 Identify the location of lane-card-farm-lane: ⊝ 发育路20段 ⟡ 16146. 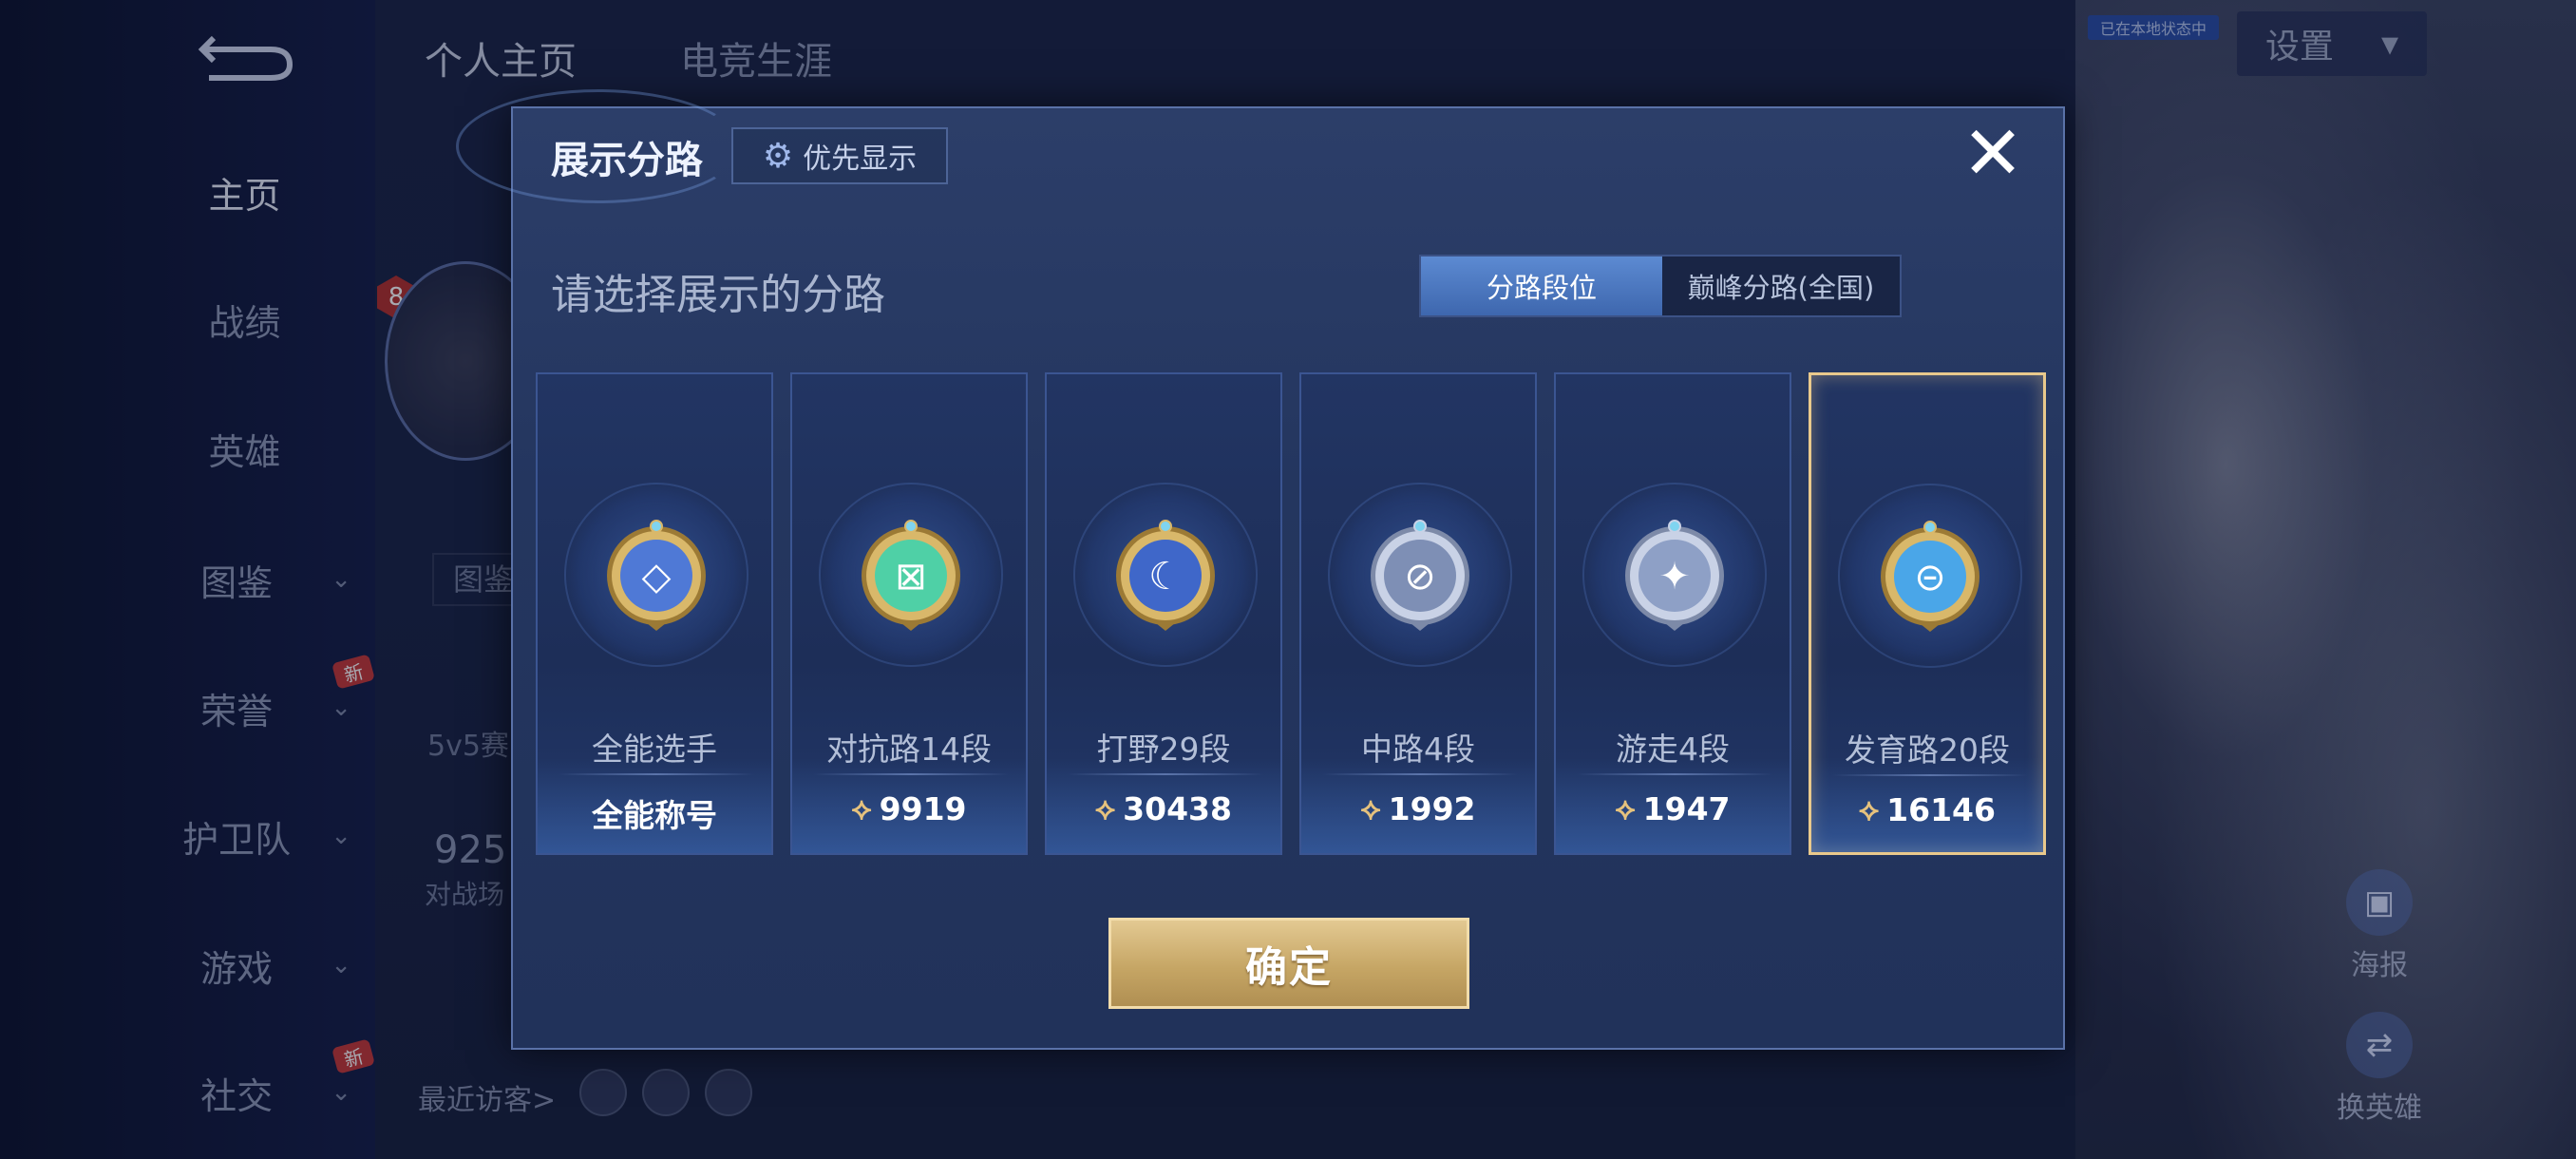
(1927, 613).